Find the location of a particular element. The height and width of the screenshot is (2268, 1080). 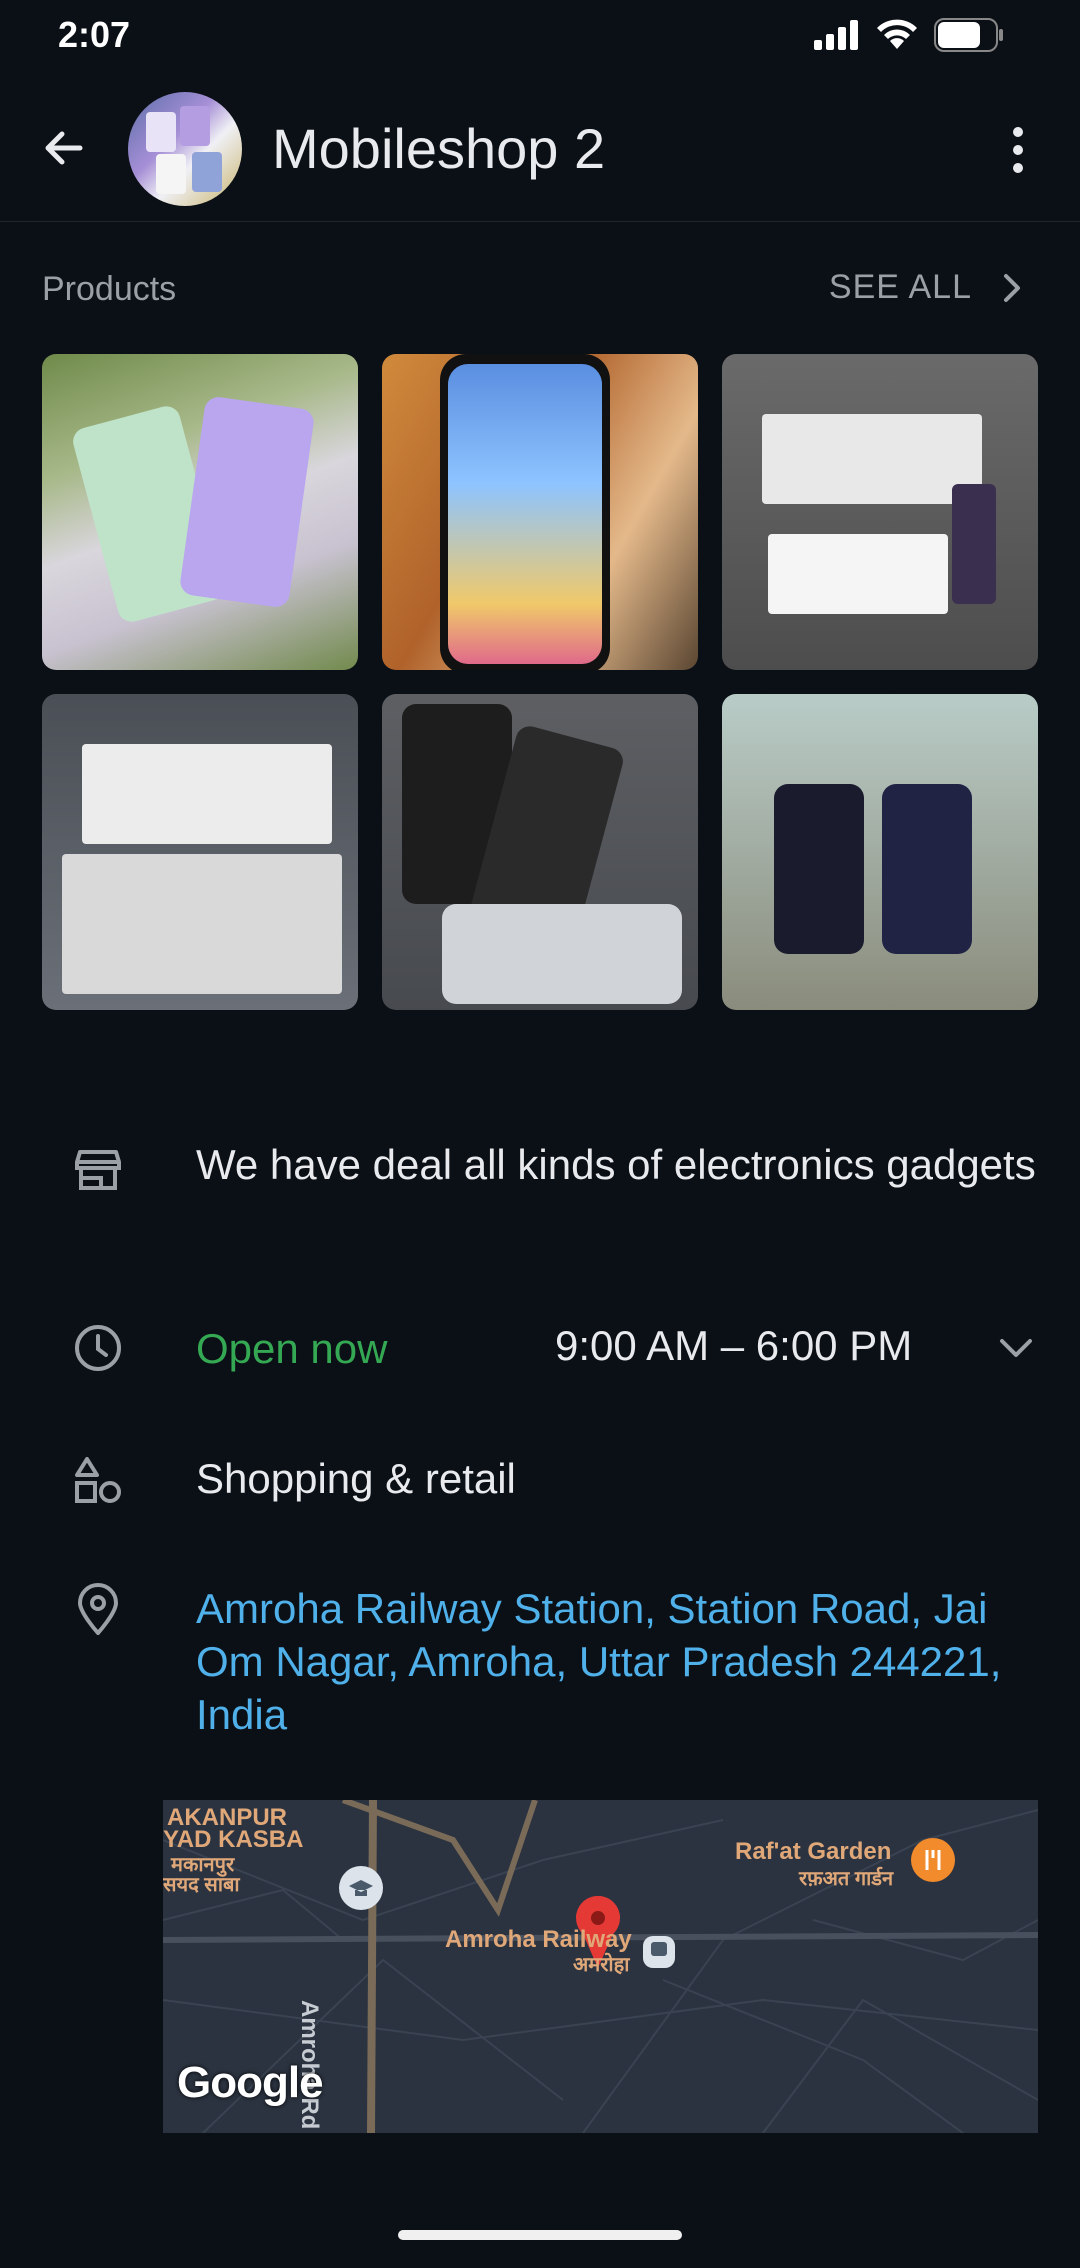

location-pin-icon is located at coordinates (98, 1610).